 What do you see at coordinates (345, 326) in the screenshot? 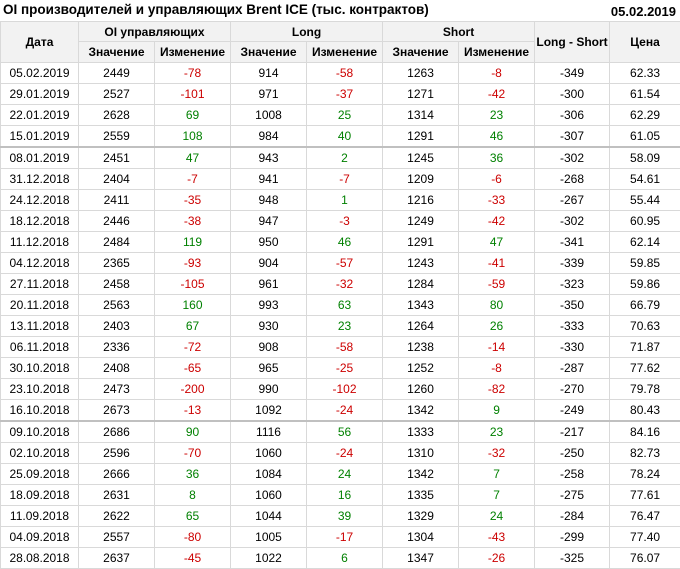
I see `cell-long-change: 23` at bounding box center [345, 326].